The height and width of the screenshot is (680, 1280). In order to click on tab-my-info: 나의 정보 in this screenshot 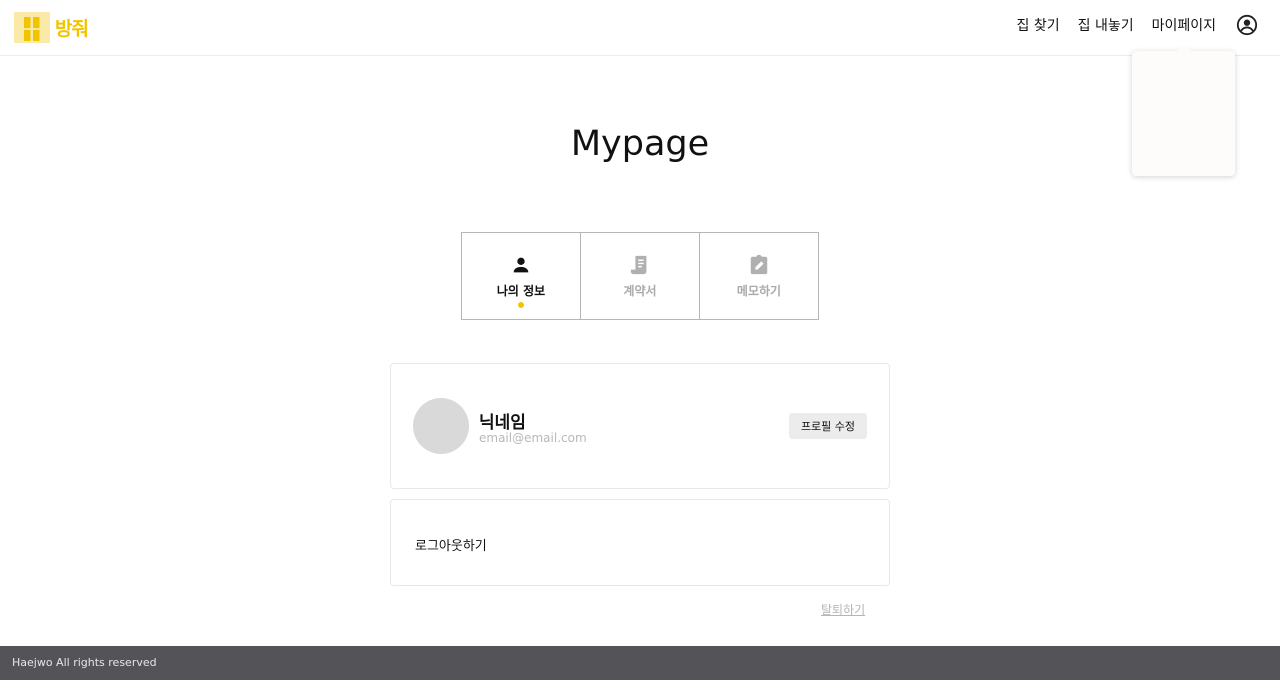, I will do `click(521, 276)`.